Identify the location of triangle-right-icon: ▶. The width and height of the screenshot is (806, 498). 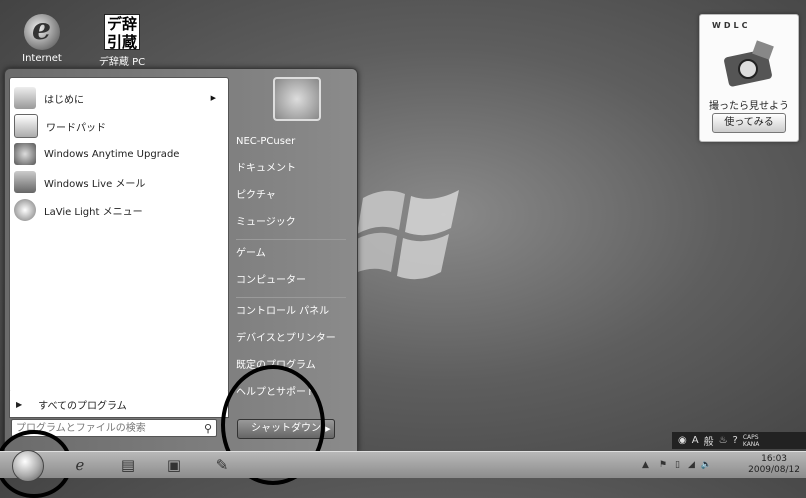
(19, 404).